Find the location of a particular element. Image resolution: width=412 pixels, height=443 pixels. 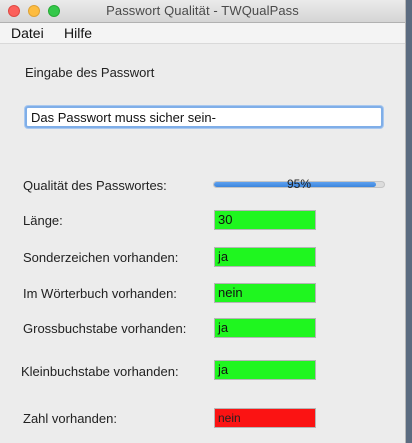

window-title: Passwort Qualität - TWQualPass is located at coordinates (202, 10).